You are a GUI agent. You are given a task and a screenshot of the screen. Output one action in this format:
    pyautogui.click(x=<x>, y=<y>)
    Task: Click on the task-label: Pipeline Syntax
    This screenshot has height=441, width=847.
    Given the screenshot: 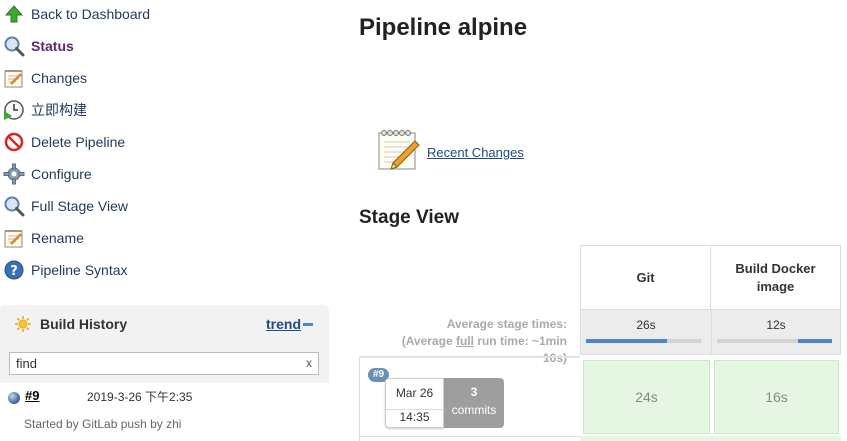 What is the action you would take?
    pyautogui.click(x=79, y=270)
    